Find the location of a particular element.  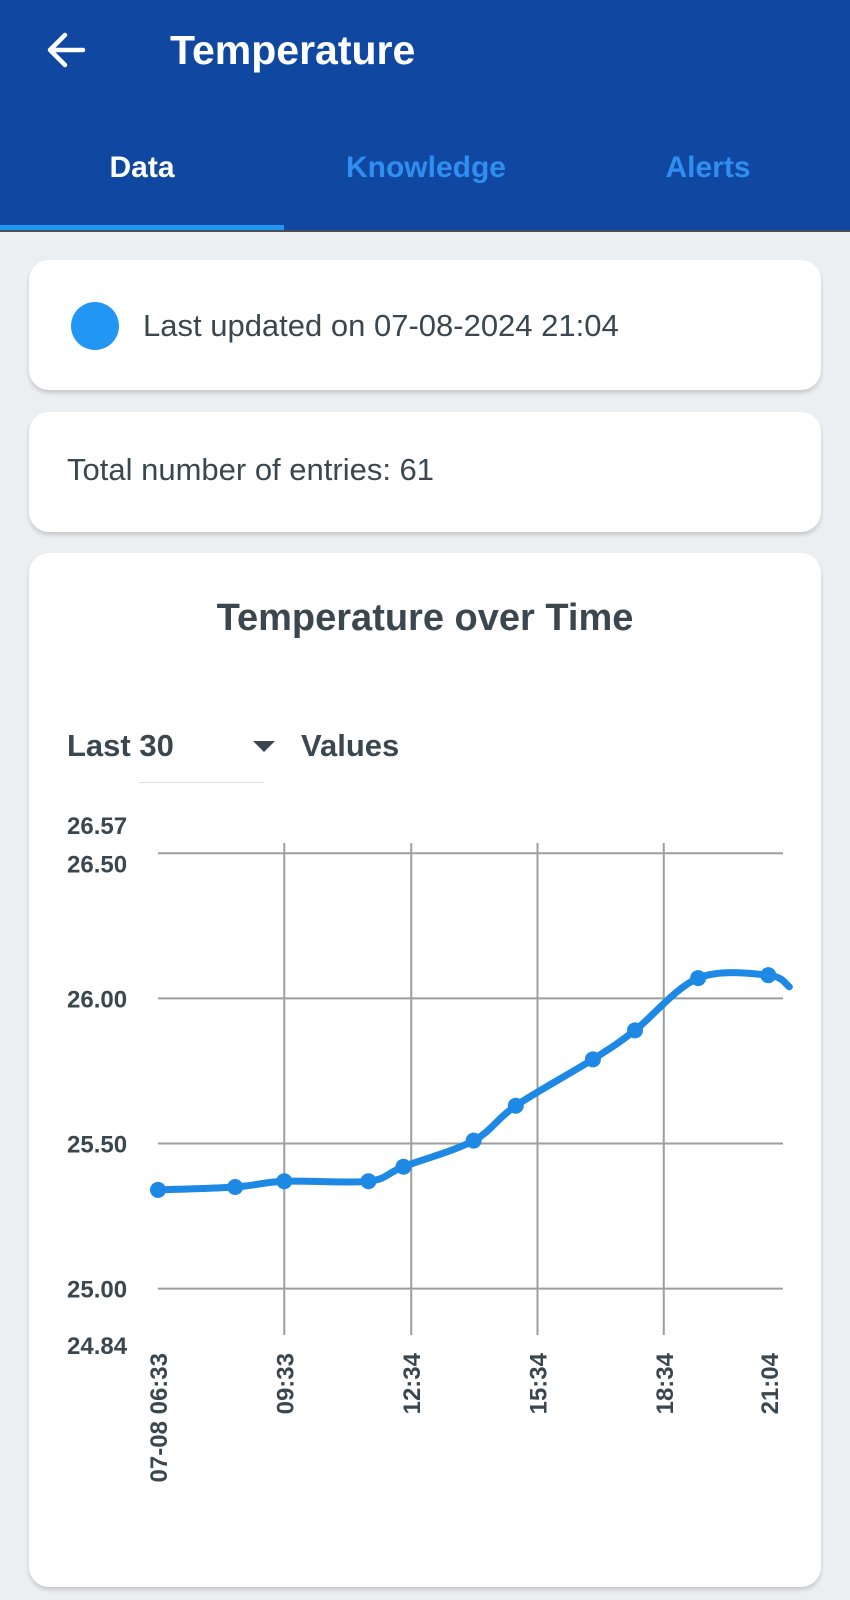

x-tick-label: 07-08 06:33 is located at coordinates (159, 1417).